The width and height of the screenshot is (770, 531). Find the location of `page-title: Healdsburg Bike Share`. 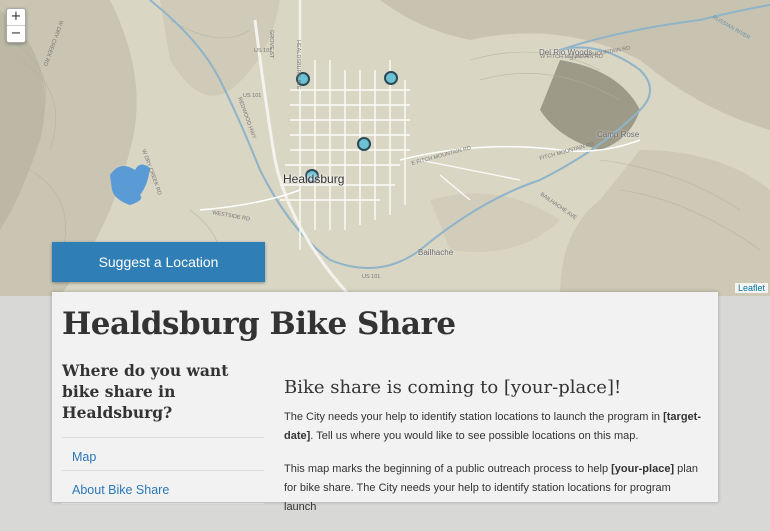

page-title: Healdsburg Bike Share is located at coordinates (259, 324).